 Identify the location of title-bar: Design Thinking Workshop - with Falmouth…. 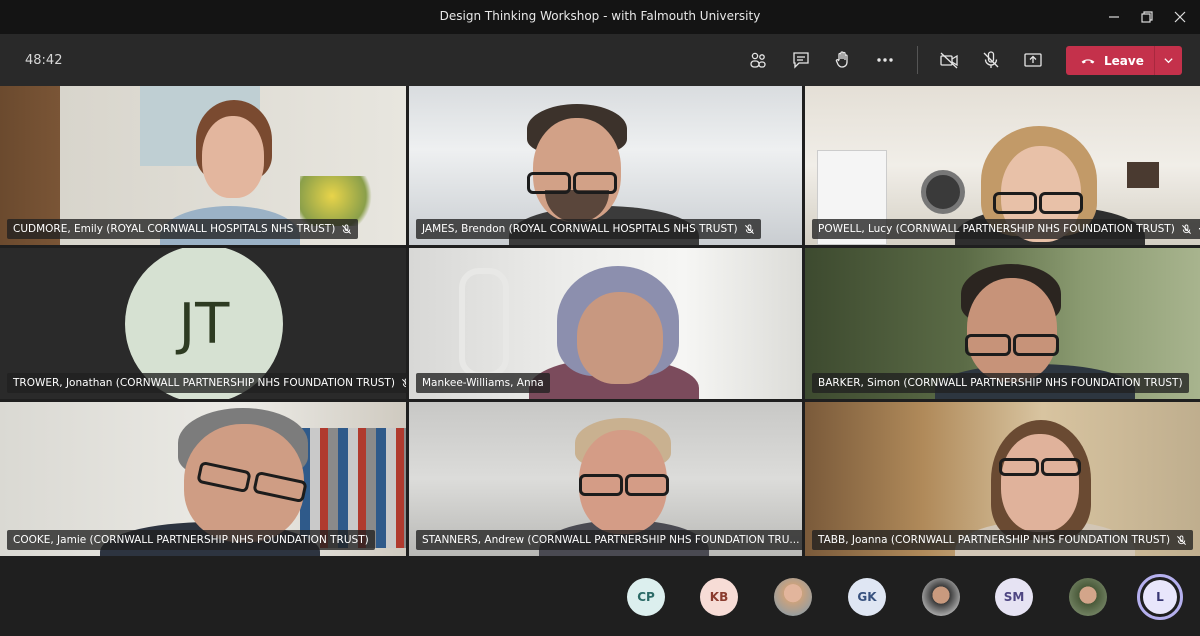
(600, 17).